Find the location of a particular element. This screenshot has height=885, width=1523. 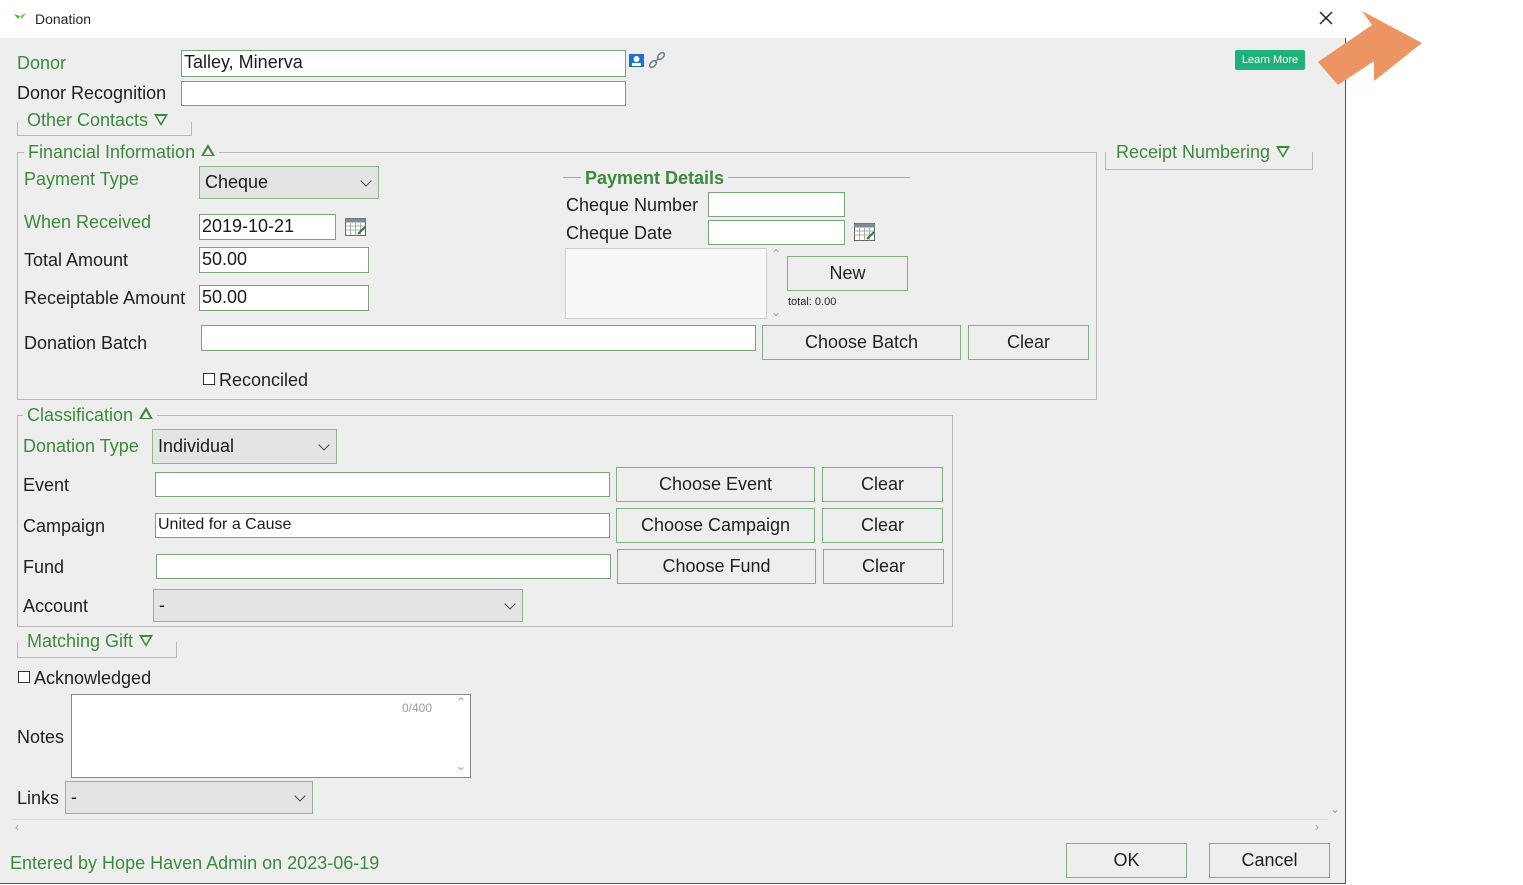

learn-more-button: Learn More is located at coordinates (1270, 60).